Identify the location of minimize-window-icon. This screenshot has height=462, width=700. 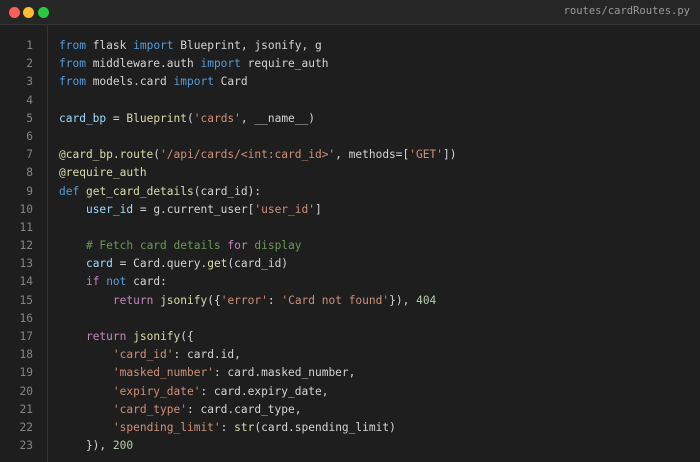
(28, 12).